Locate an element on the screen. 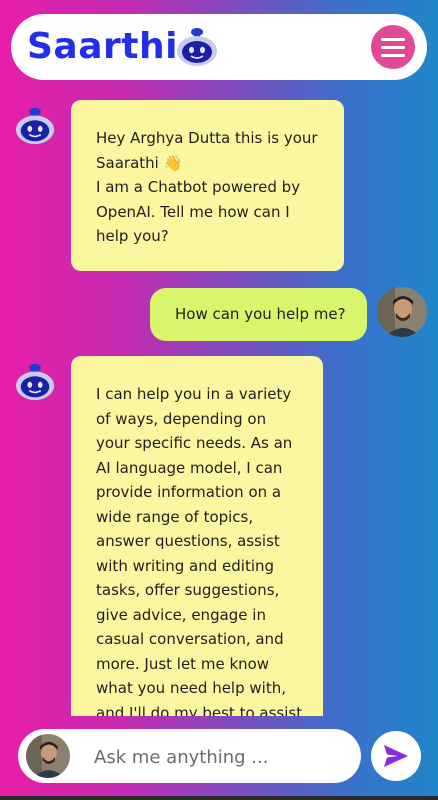 This screenshot has height=800, width=438. message-input is located at coordinates (221, 757).